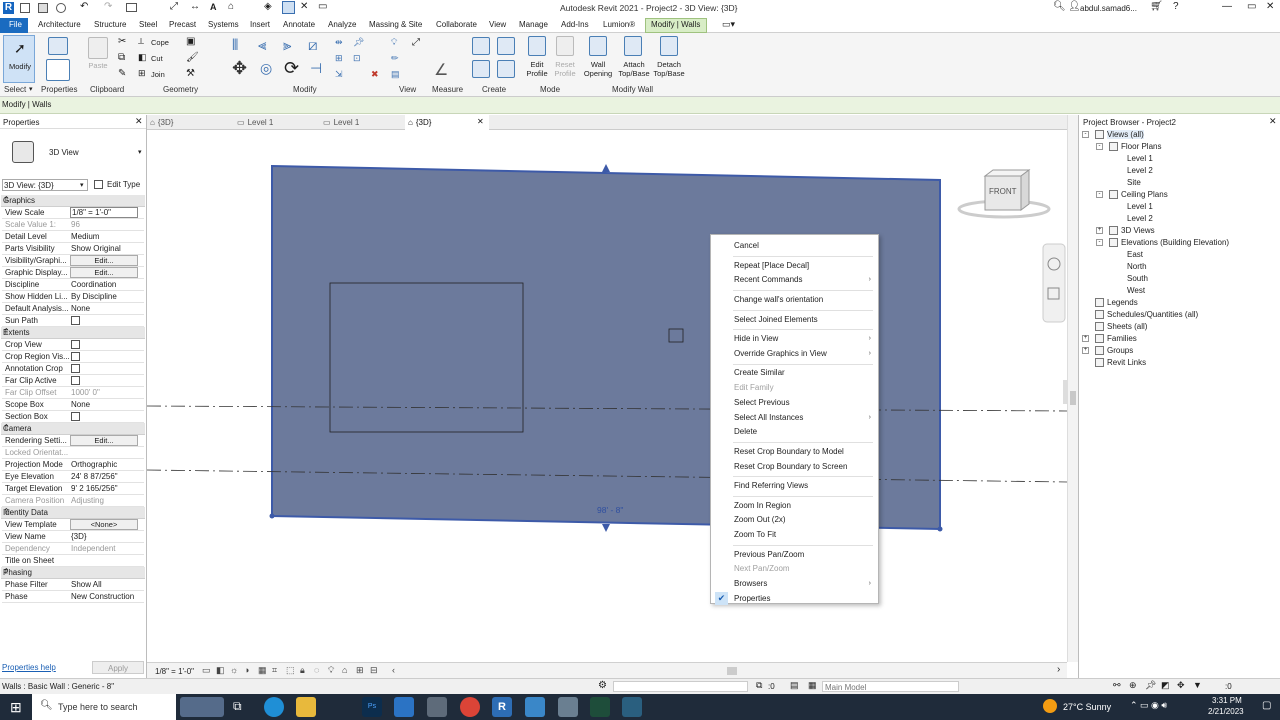 The width and height of the screenshot is (1280, 720). I want to click on context-menu-item: Recent Commands ›, so click(794, 280).